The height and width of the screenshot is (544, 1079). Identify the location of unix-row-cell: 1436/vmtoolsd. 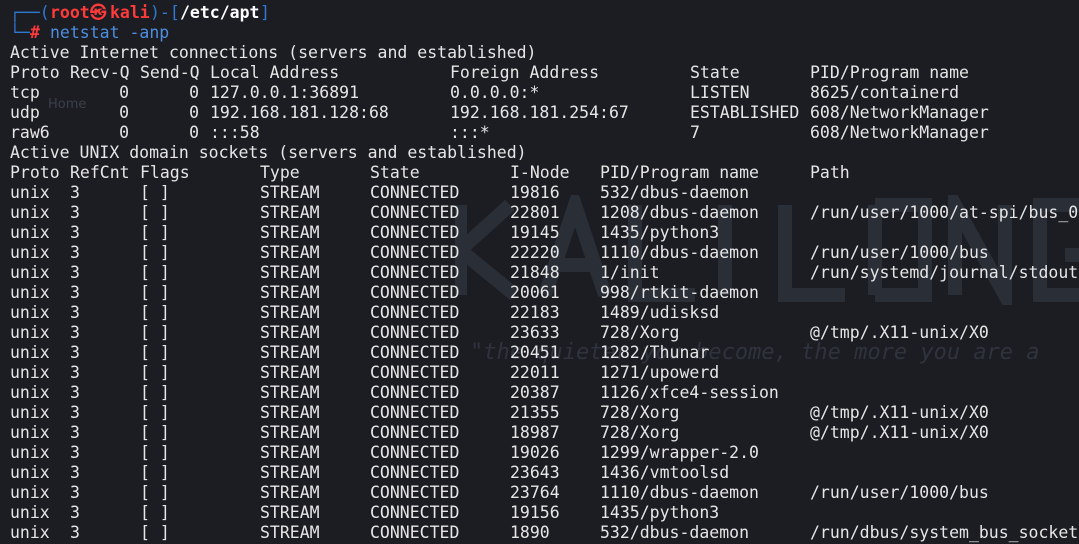
(665, 472).